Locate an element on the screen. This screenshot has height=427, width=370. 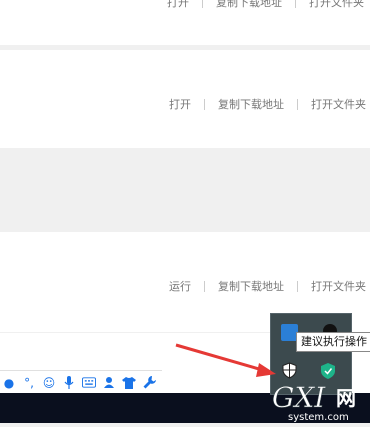
svg-text: 网 is located at coordinates (346, 398).